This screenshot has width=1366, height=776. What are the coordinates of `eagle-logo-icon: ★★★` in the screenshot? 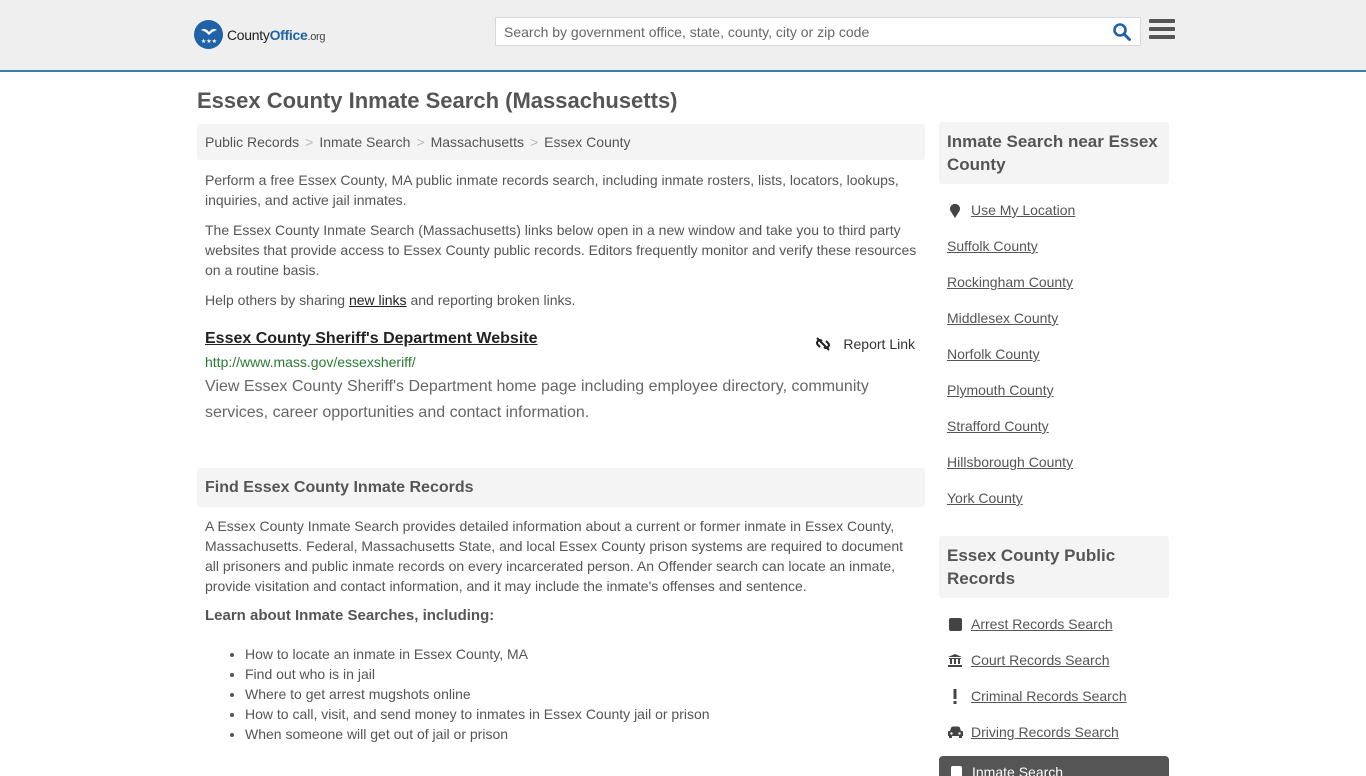 It's located at (208, 34).